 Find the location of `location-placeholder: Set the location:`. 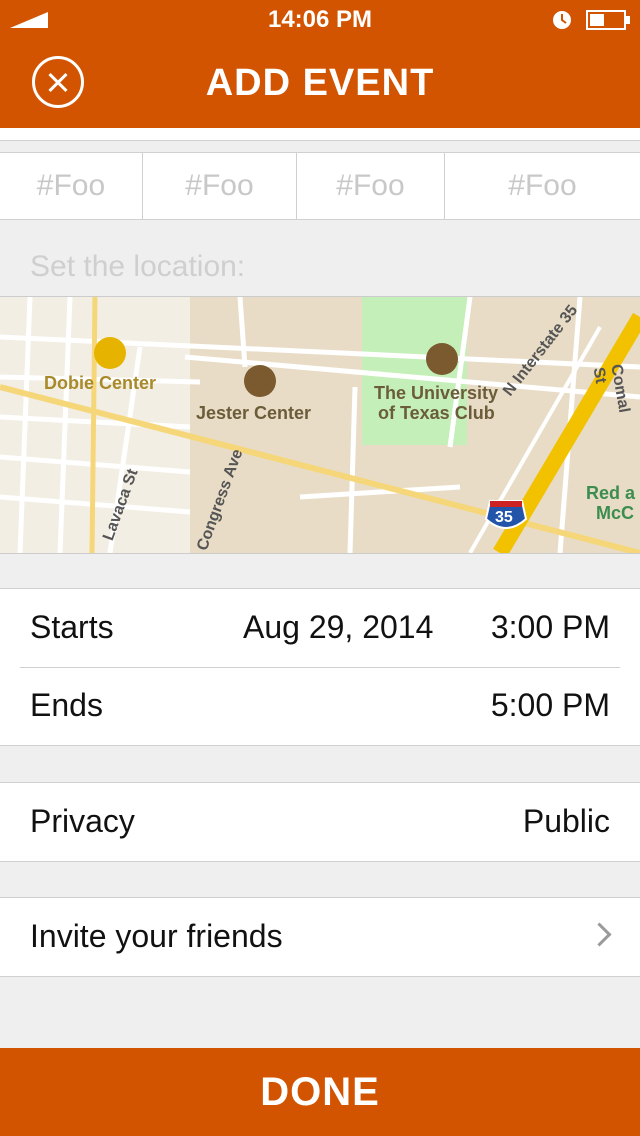

location-placeholder: Set the location: is located at coordinates (137, 267).